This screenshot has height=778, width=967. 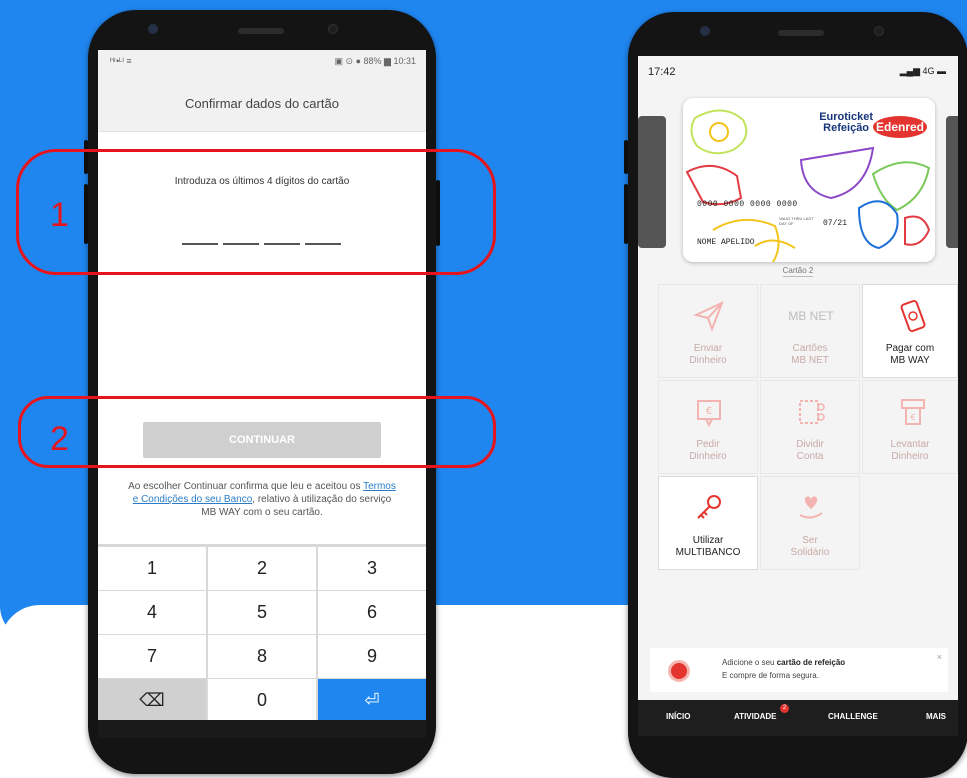 I want to click on key-8: 8, so click(x=262, y=656).